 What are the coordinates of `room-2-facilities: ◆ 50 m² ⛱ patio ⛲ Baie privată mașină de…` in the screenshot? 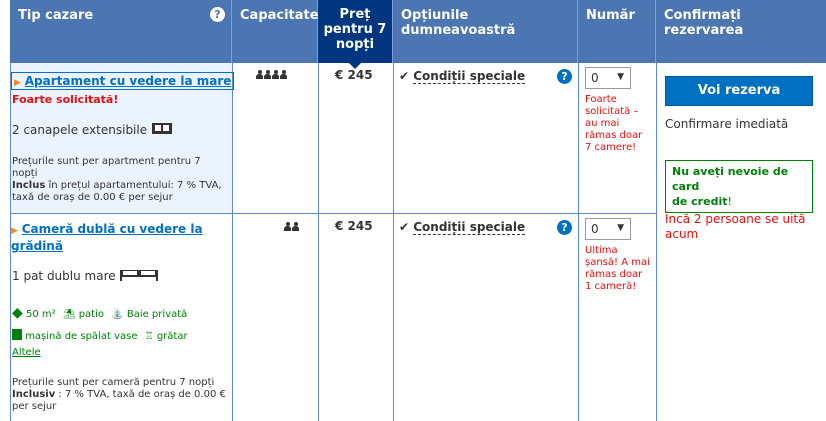 It's located at (100, 325).